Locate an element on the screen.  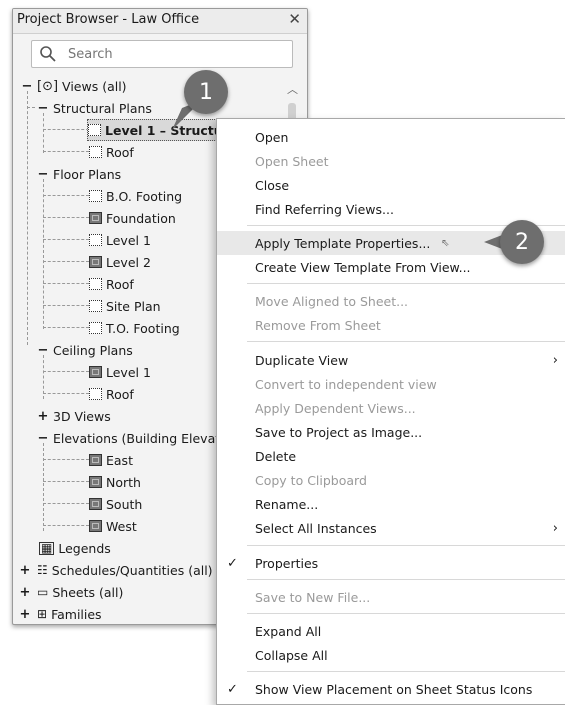
menu-item-collapse-all: Collapse All is located at coordinates (391, 655).